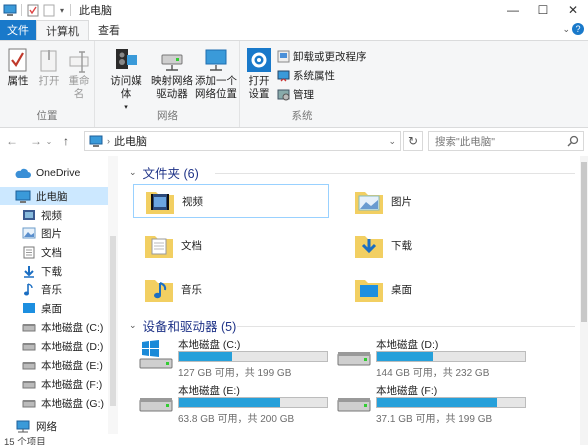 Image resolution: width=588 pixels, height=445 pixels. Describe the element at coordinates (54, 426) in the screenshot. I see `sidebar-item-network: 网络` at that location.